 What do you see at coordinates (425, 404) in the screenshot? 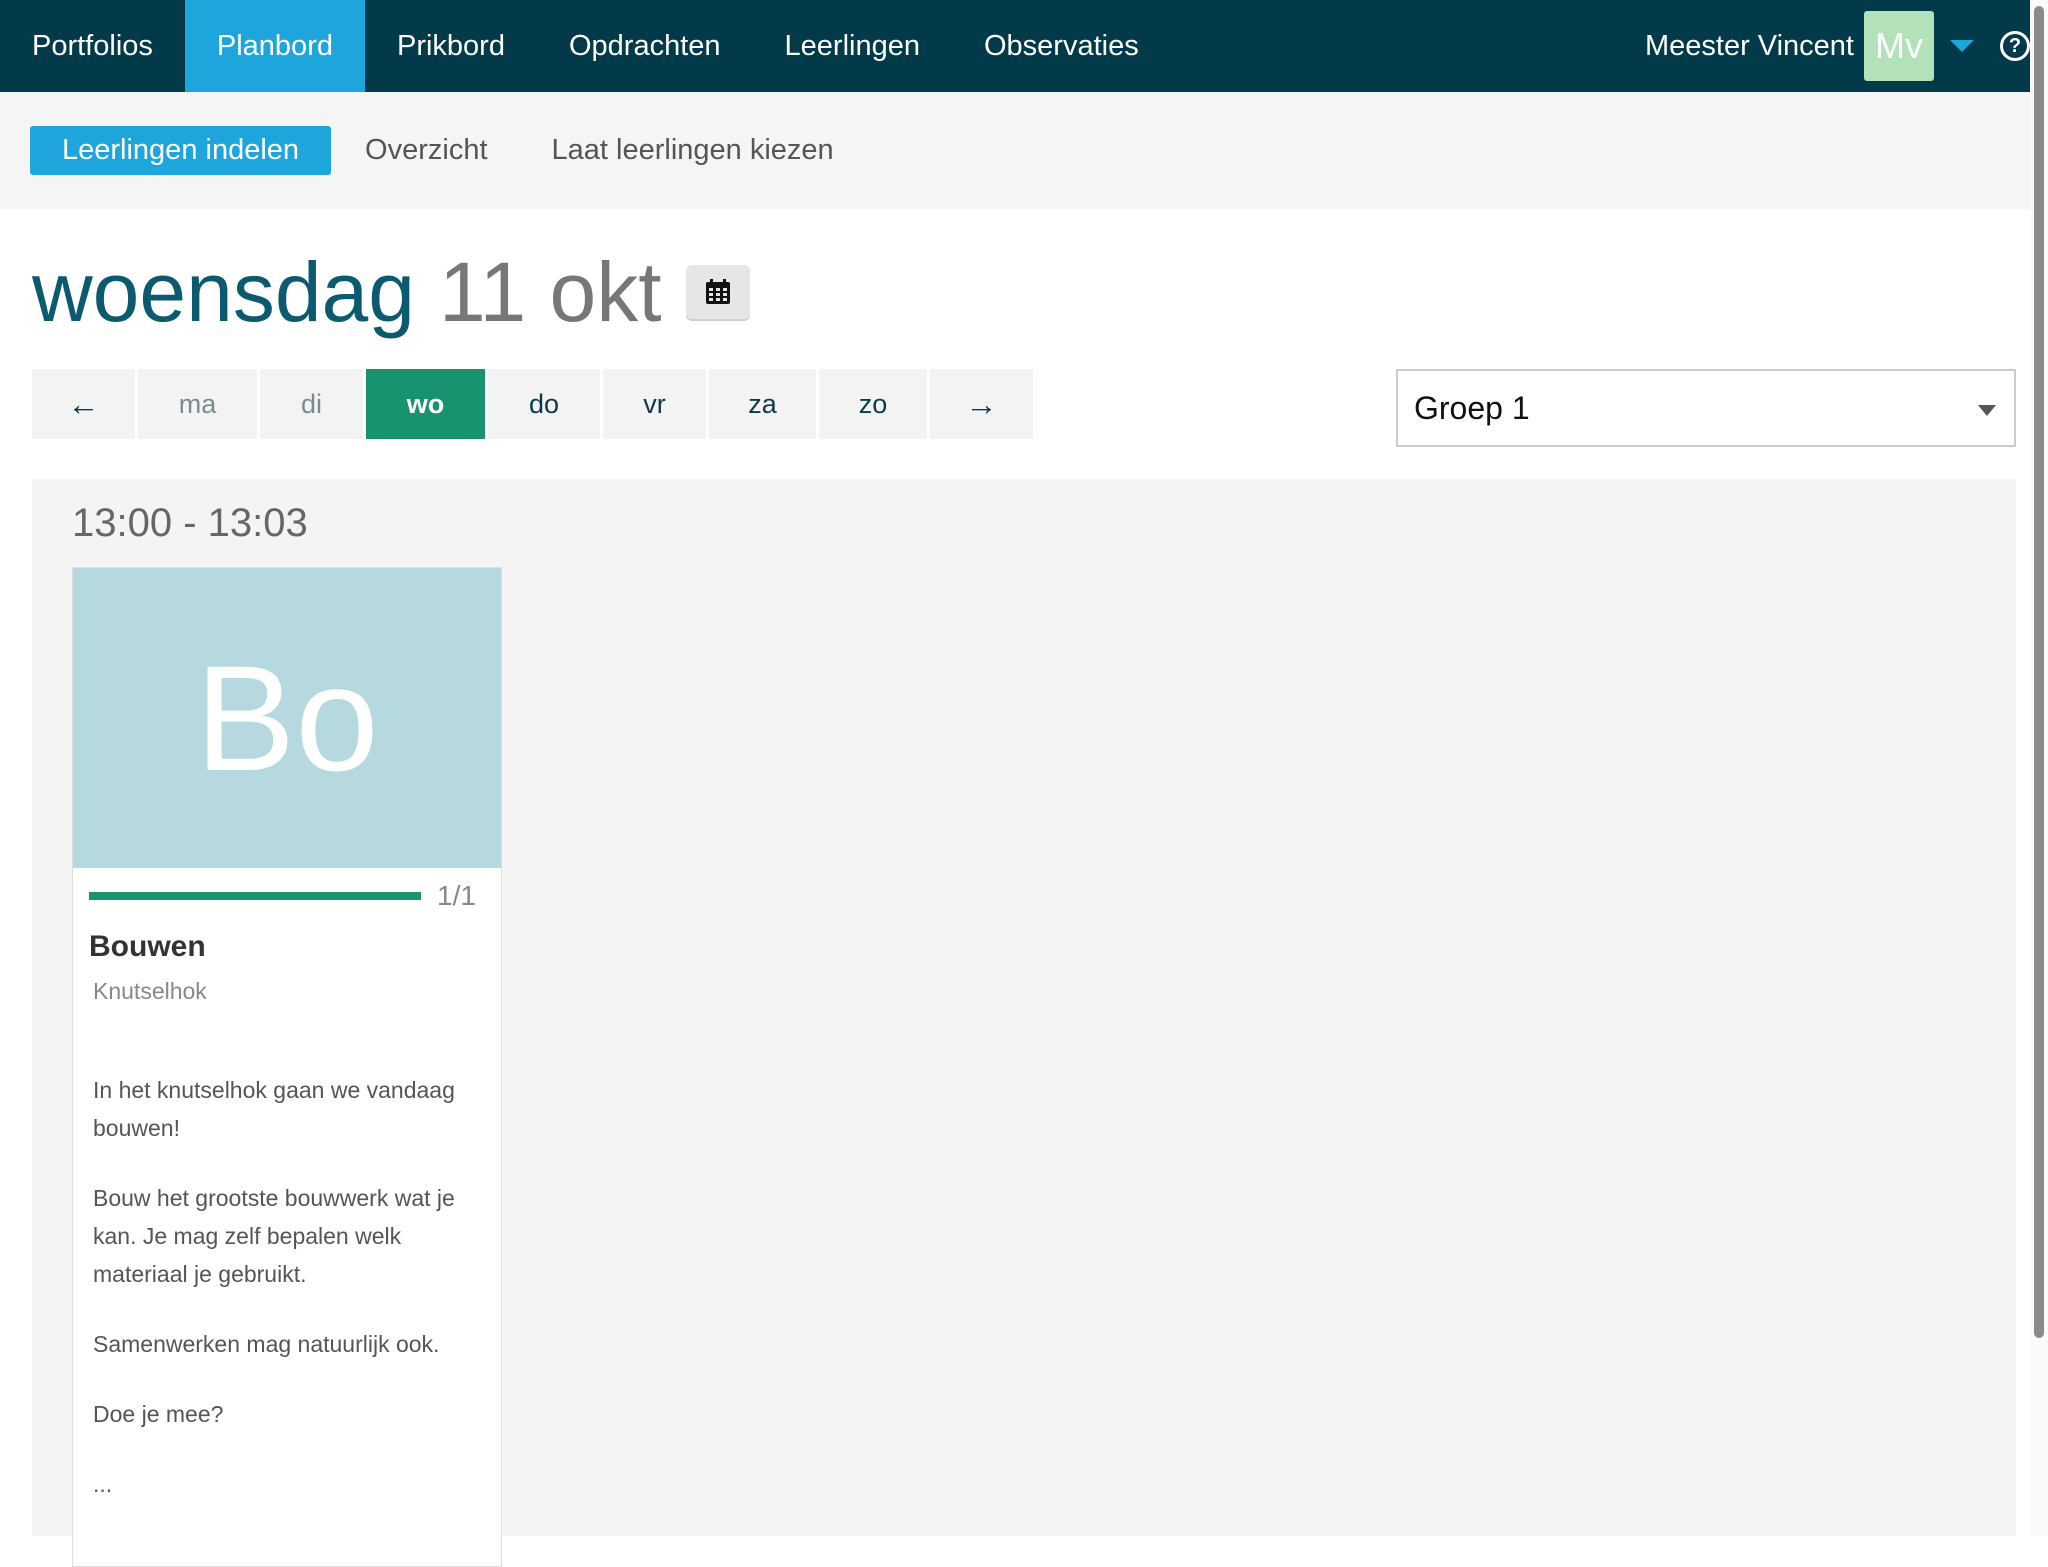
I see `day-tab-wo: wo` at bounding box center [425, 404].